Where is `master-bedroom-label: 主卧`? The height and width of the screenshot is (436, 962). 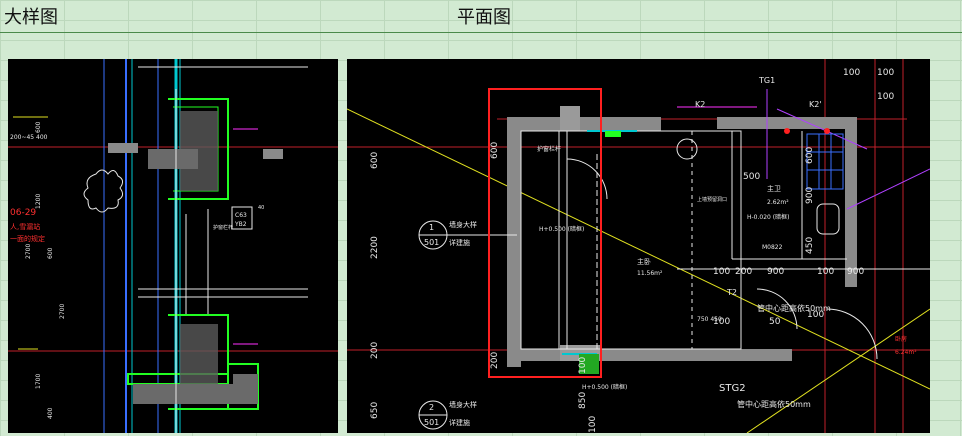
master-bedroom-label: 主卧 is located at coordinates (644, 261).